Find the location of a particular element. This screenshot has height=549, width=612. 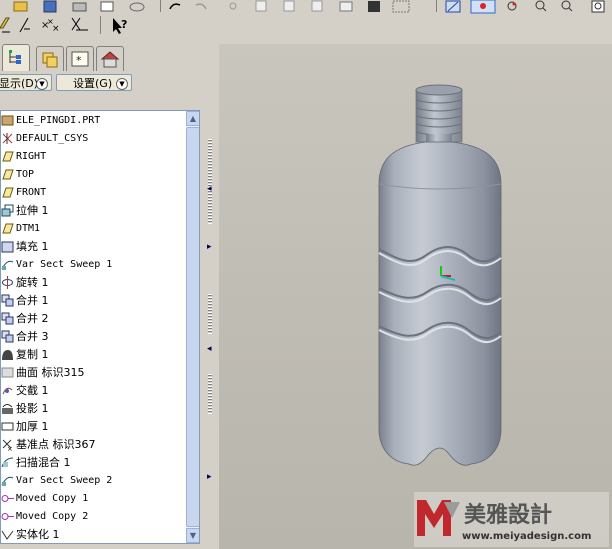

tree-item-label: Moved Copy 2 is located at coordinates (52, 516).